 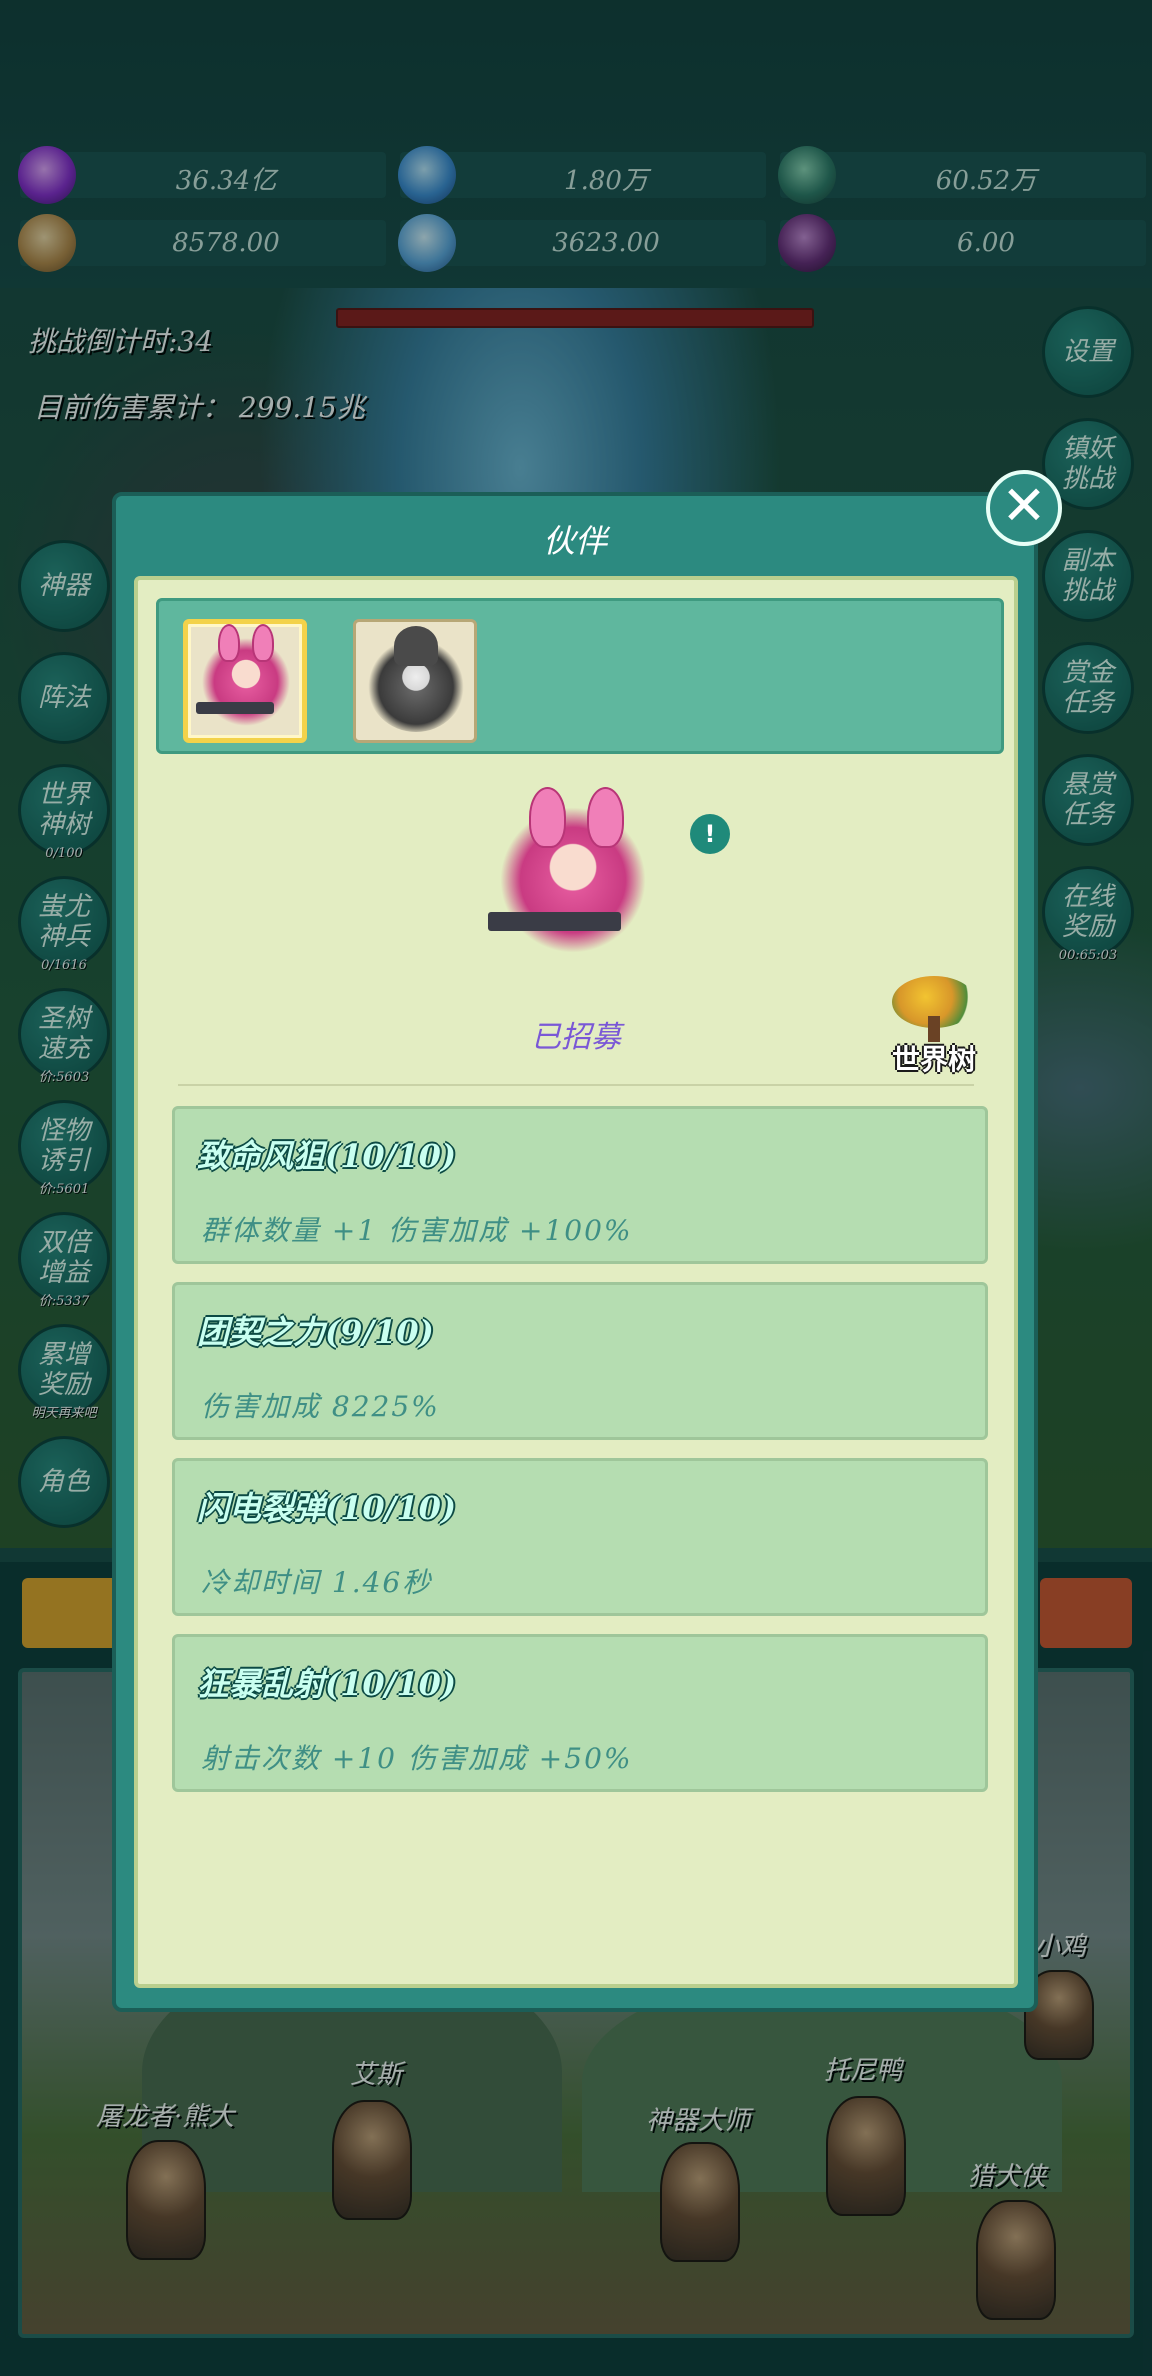 I want to click on mage-hat, so click(x=416, y=646).